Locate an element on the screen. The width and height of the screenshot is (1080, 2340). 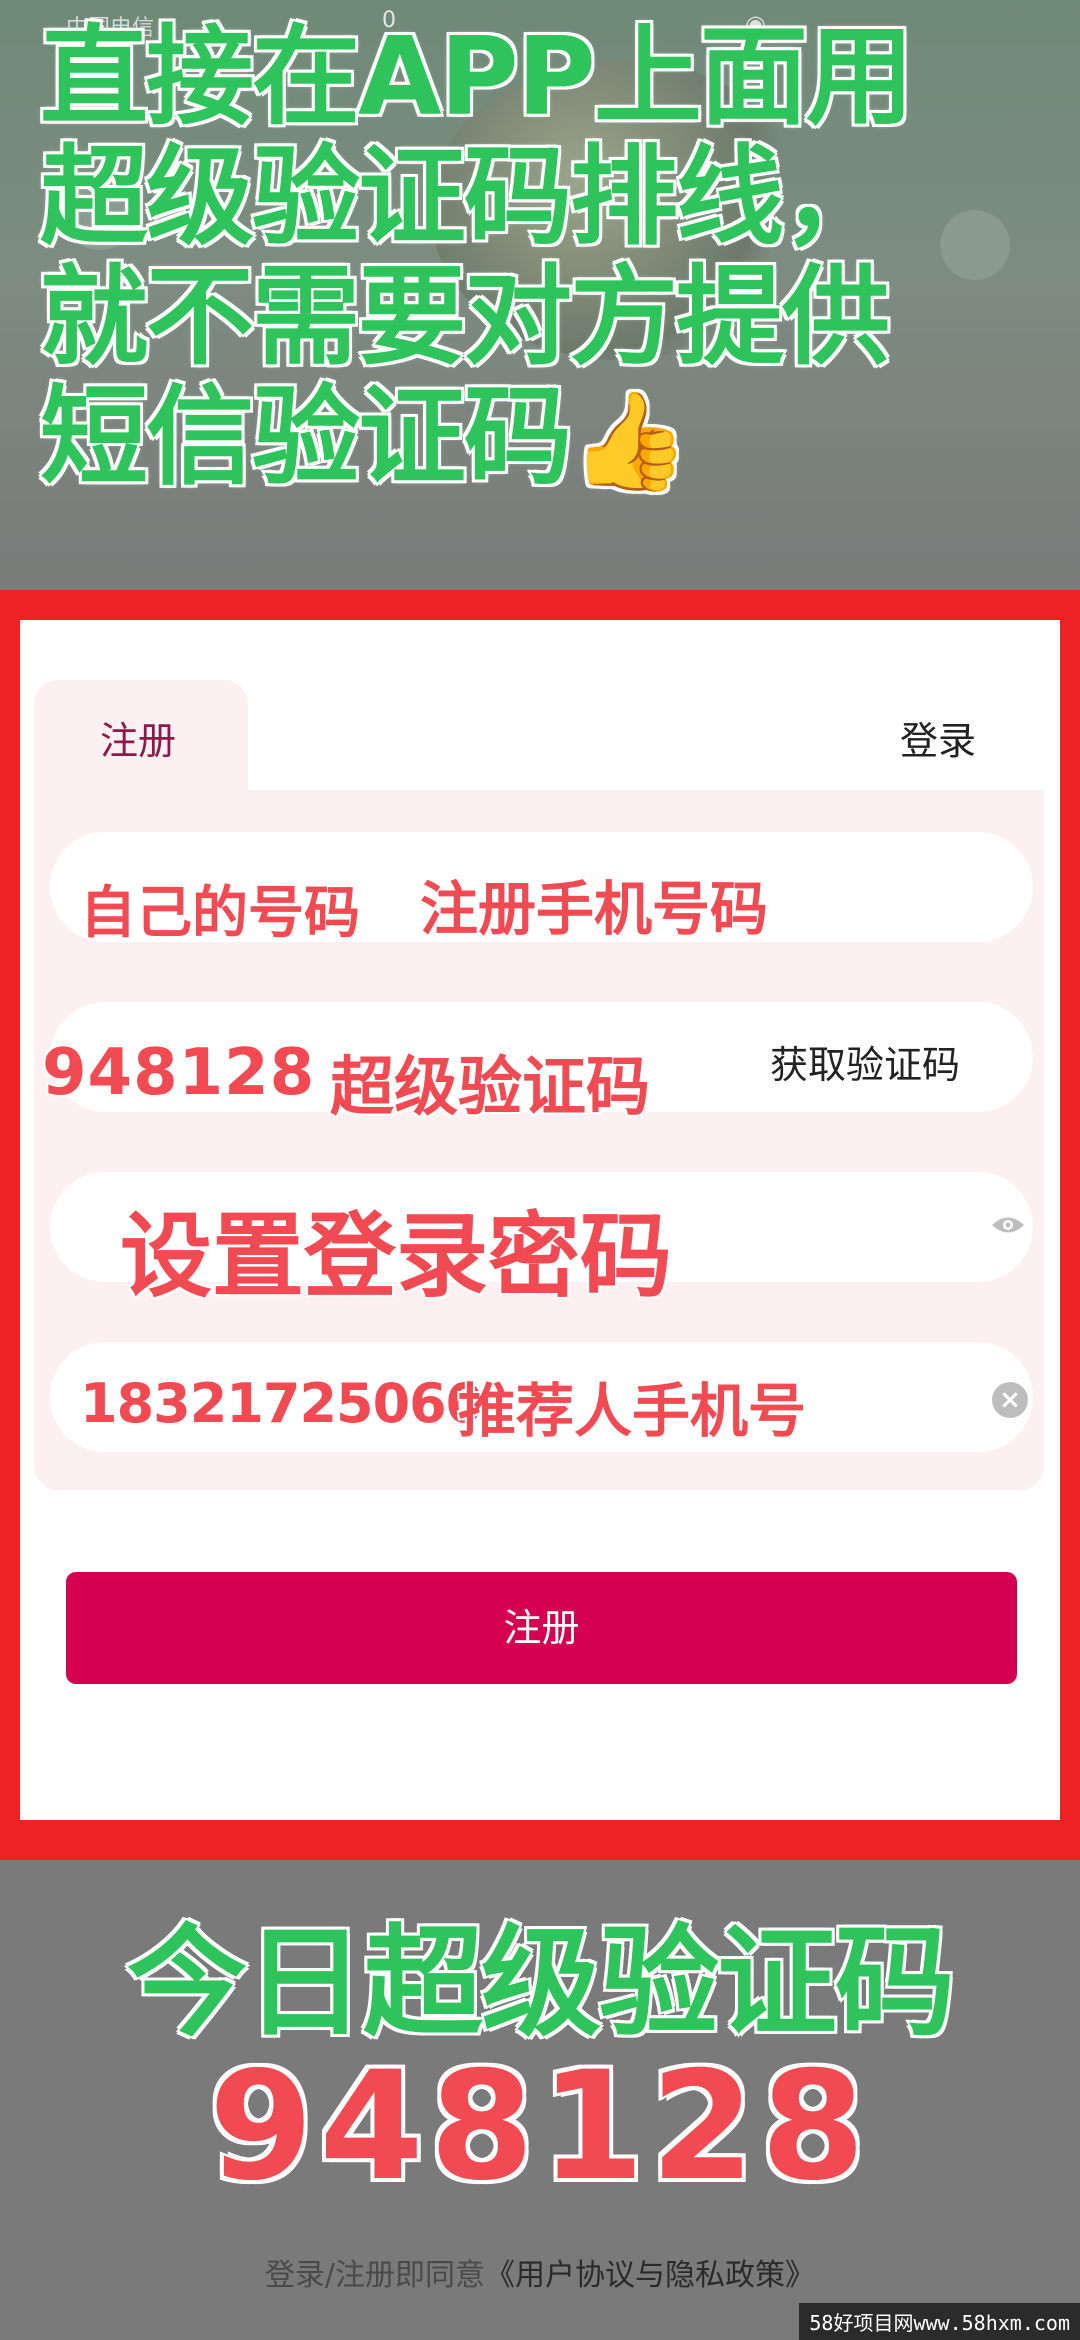
headline-line: 直接在APP上面用 is located at coordinates (477, 77).